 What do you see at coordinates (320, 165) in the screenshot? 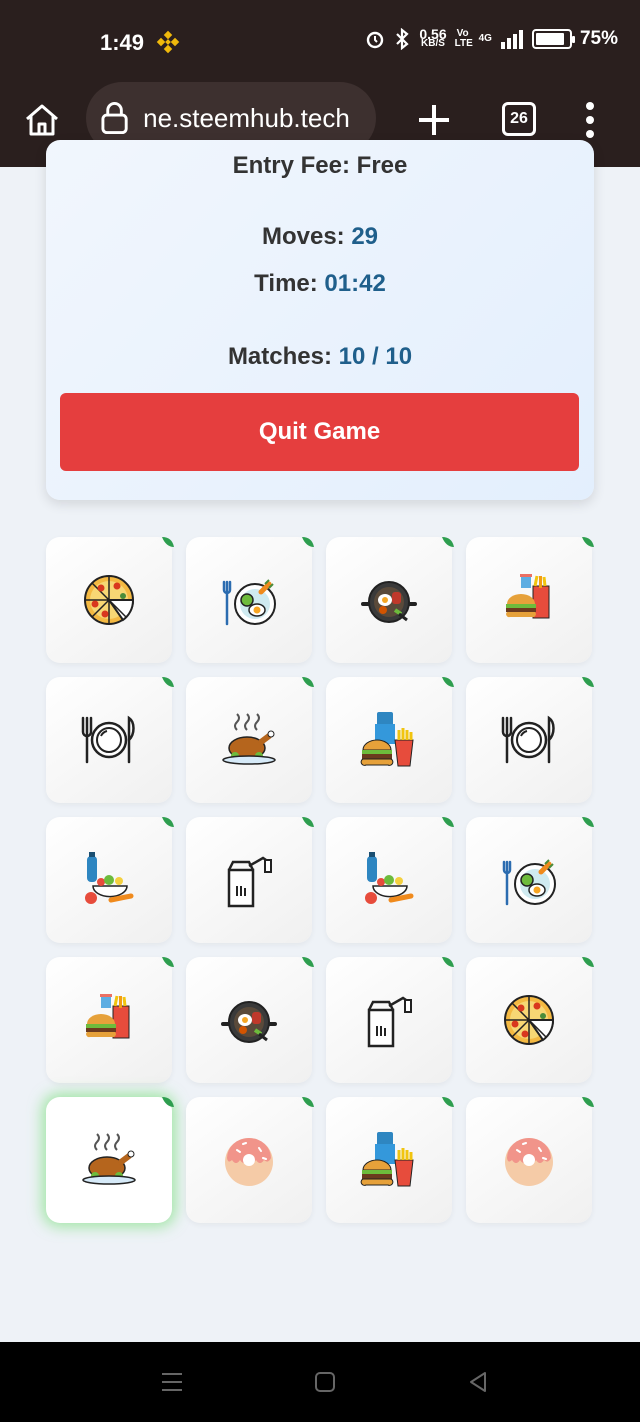
I see `entry-fee: Entry Fee: Free` at bounding box center [320, 165].